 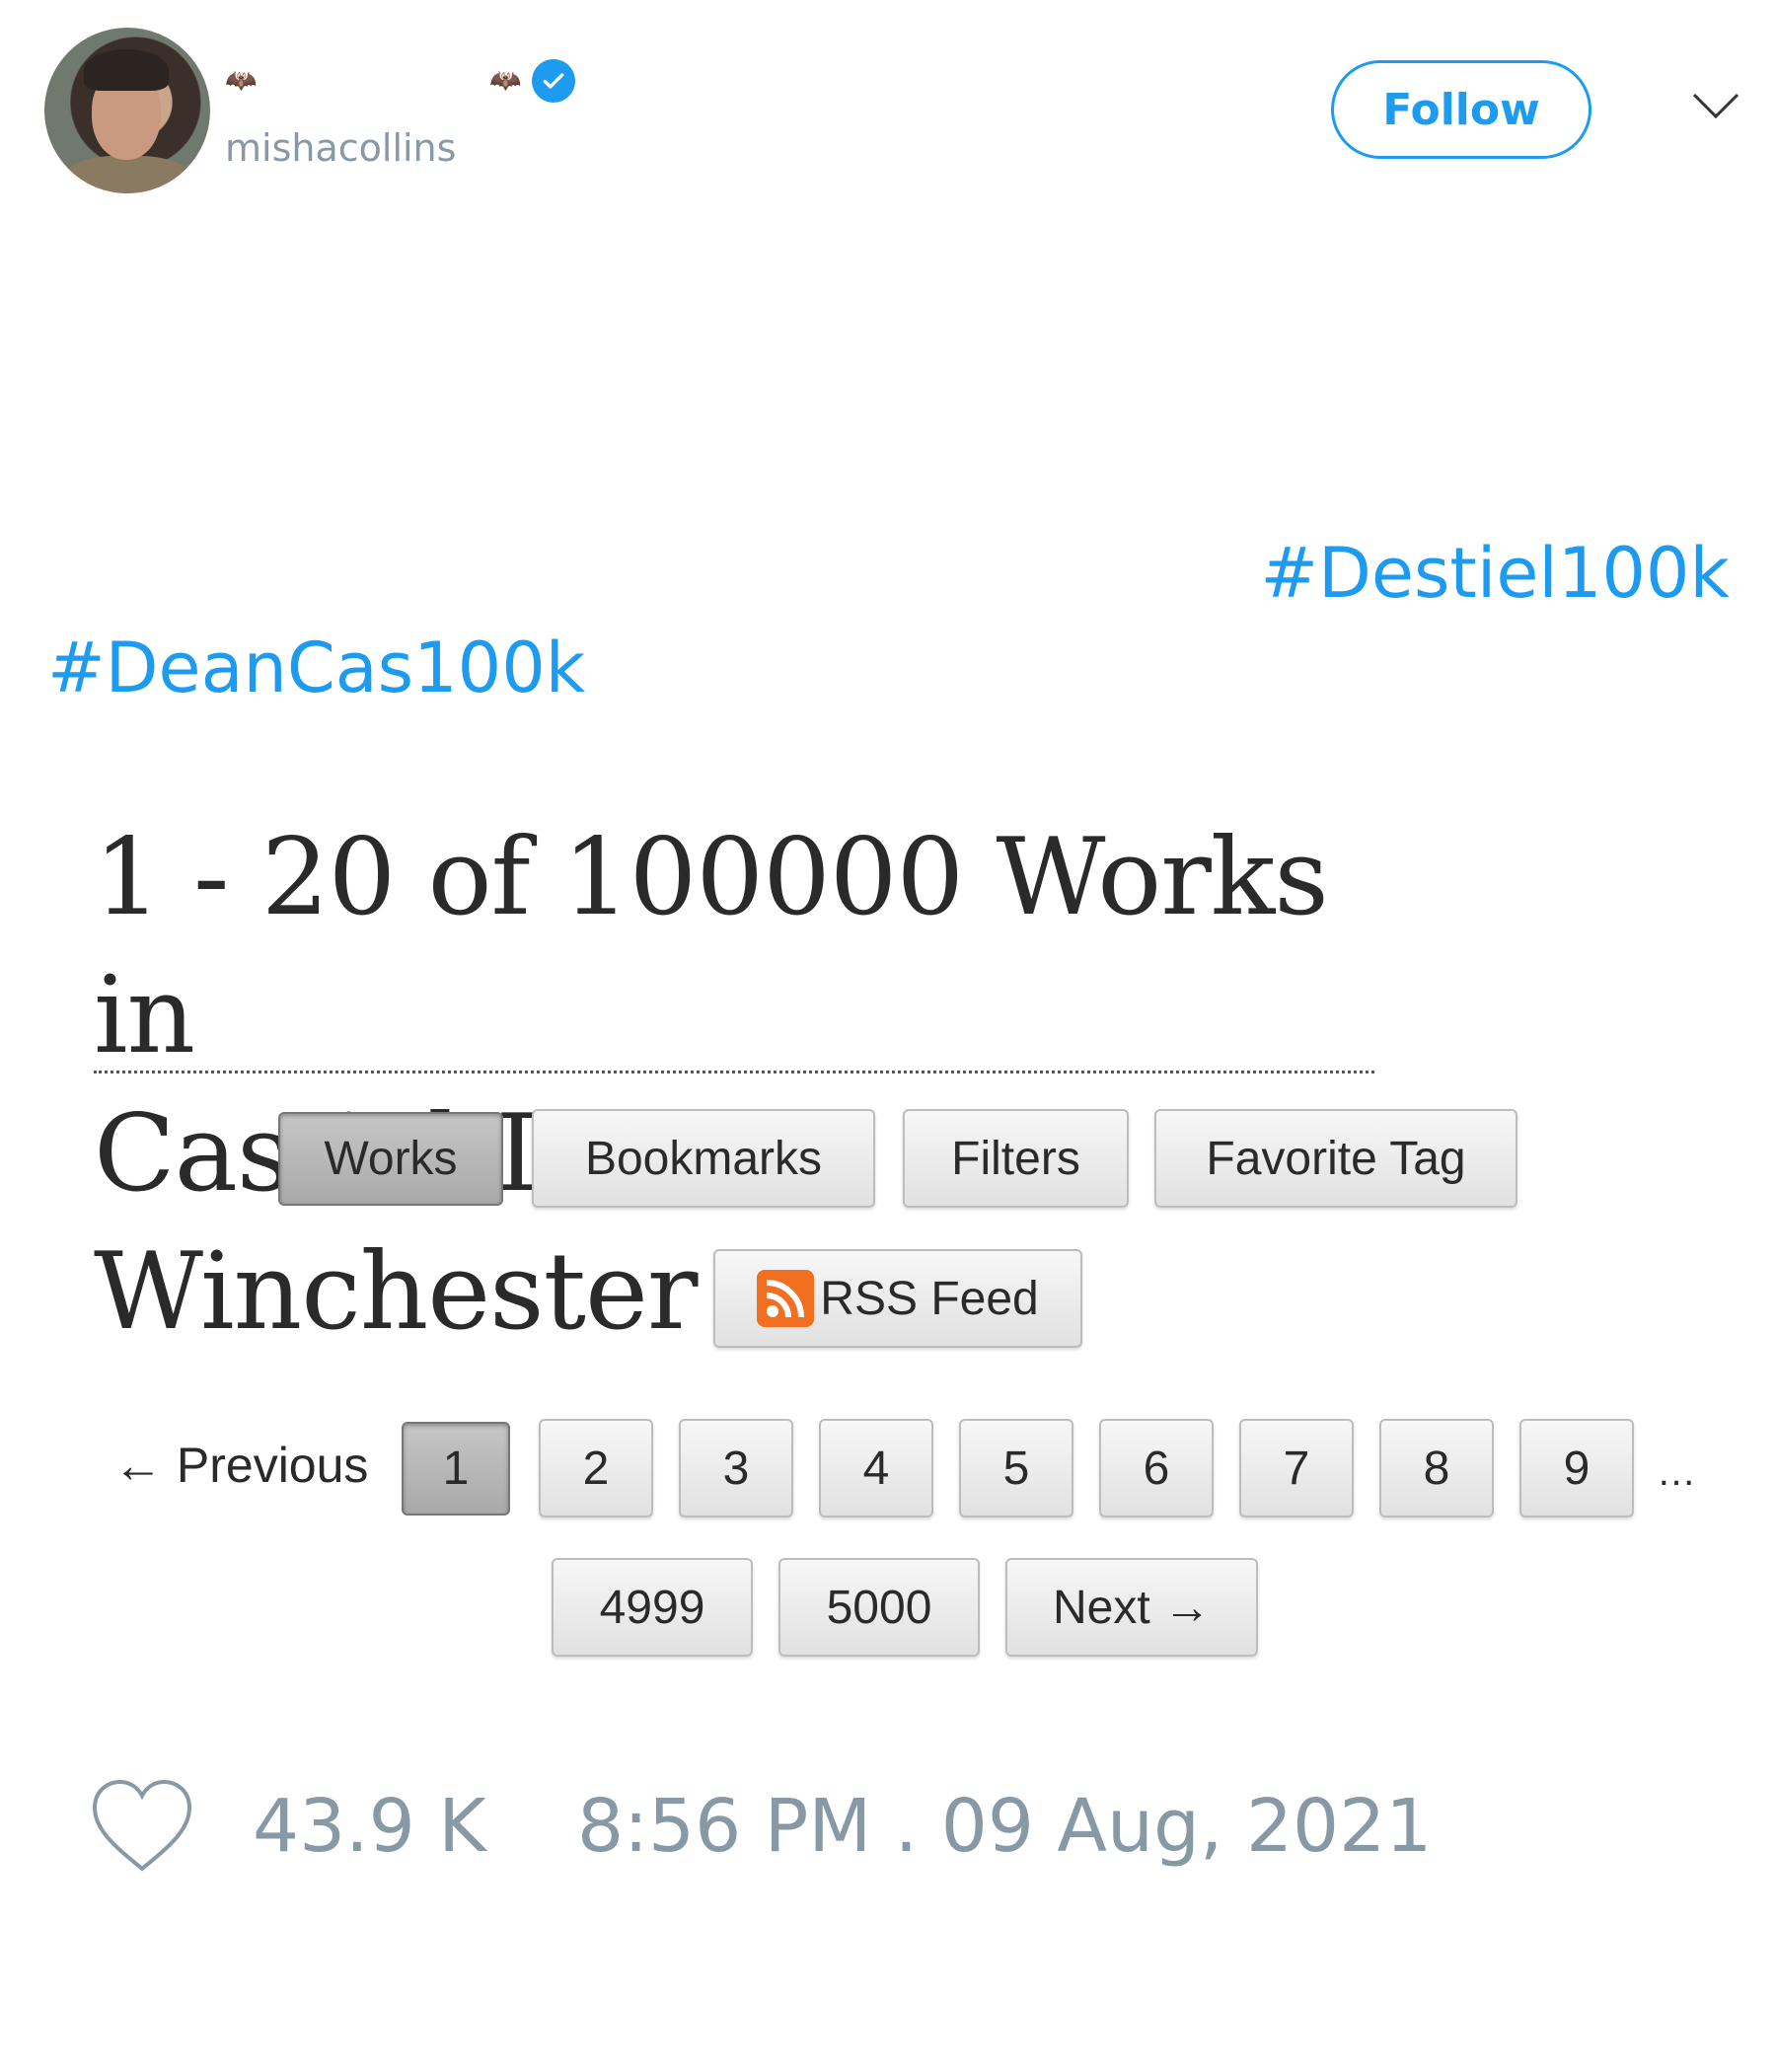 I want to click on heart-icon, so click(x=142, y=1825).